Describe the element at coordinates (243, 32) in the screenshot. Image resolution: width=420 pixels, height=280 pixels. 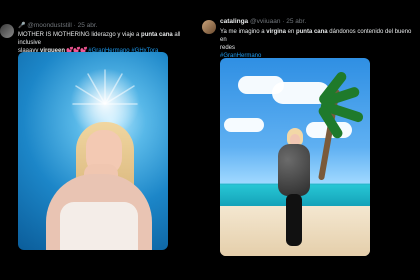
I see `text-segment: Ya me imagino a` at that location.